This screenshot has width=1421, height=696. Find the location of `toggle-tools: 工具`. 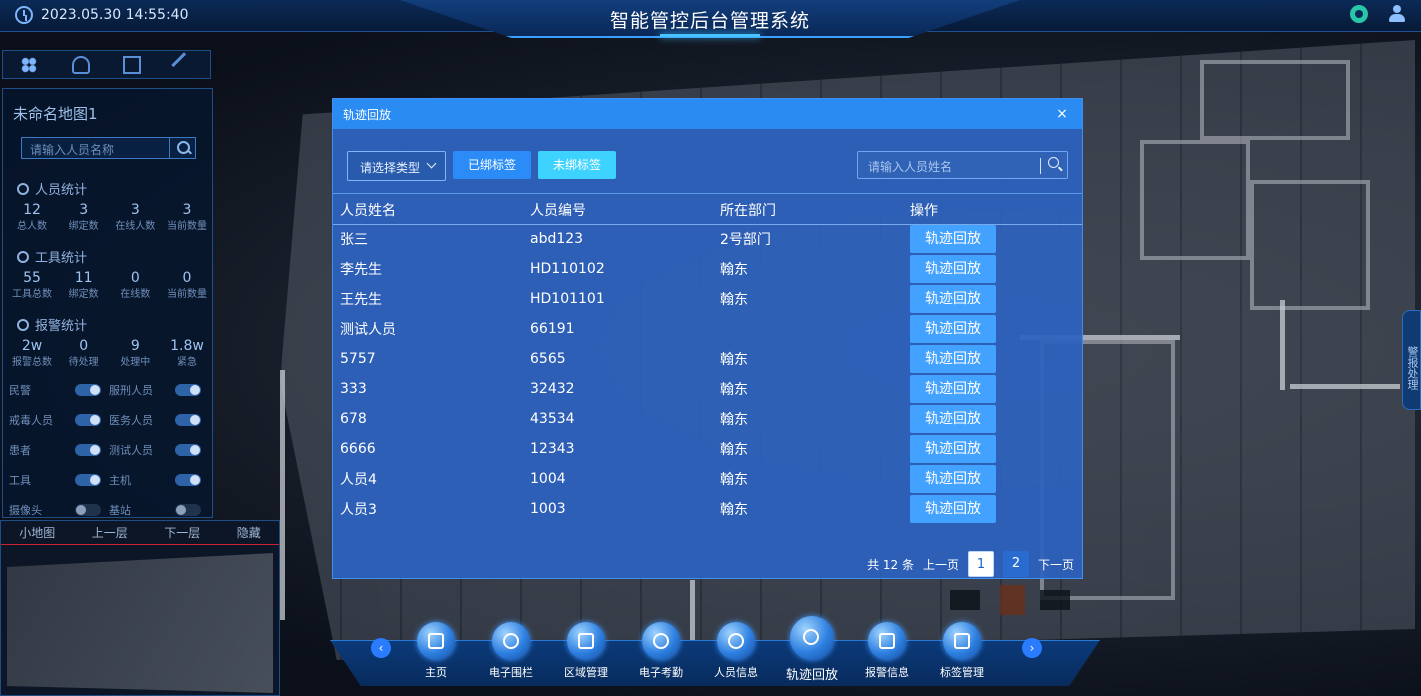

toggle-tools: 工具 is located at coordinates (59, 480).